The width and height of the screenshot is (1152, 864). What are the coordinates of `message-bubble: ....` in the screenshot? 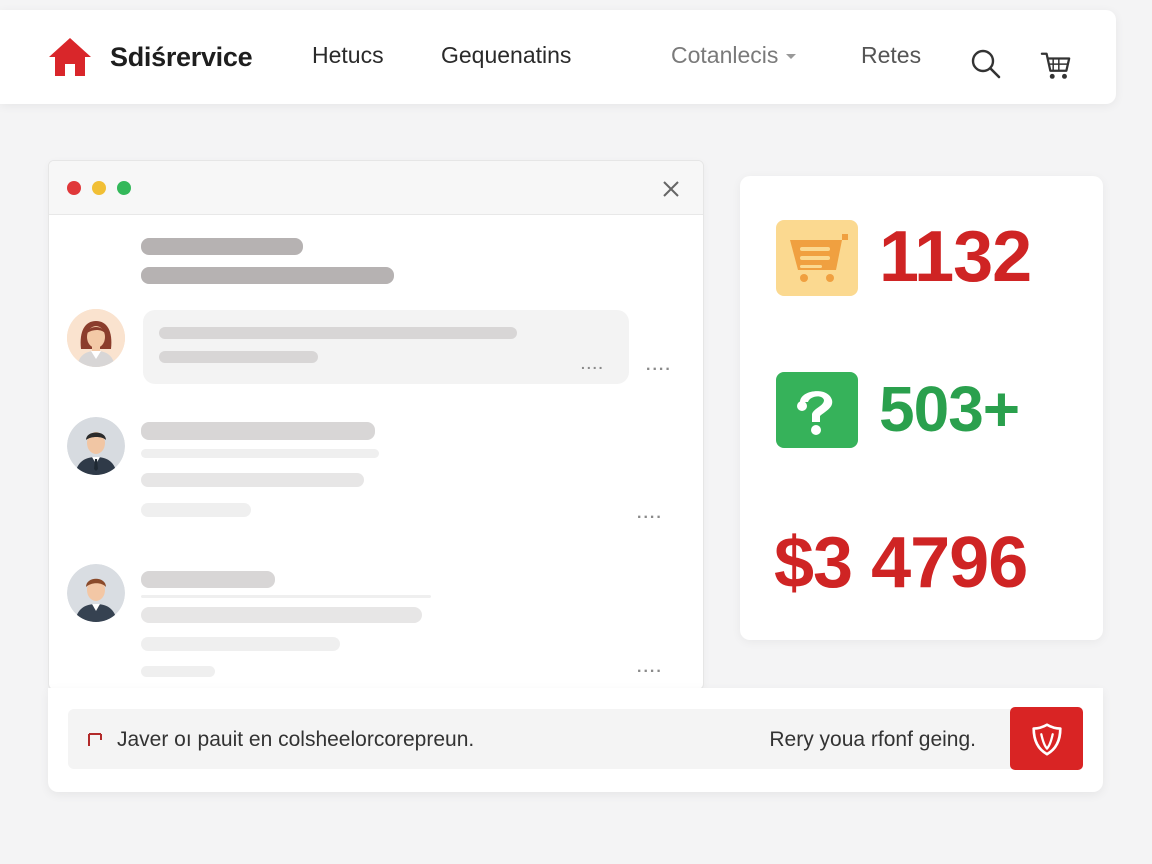 It's located at (386, 347).